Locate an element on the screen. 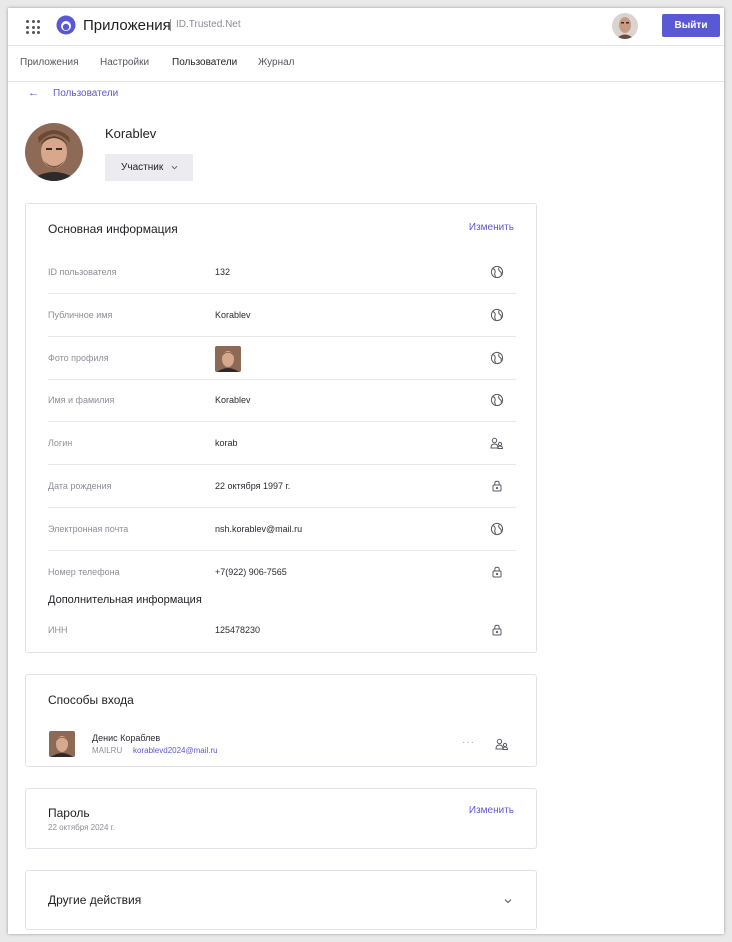 The height and width of the screenshot is (942, 732). info-row-phone: Номер телефона +7(922) 906-7565 is located at coordinates (282, 573).